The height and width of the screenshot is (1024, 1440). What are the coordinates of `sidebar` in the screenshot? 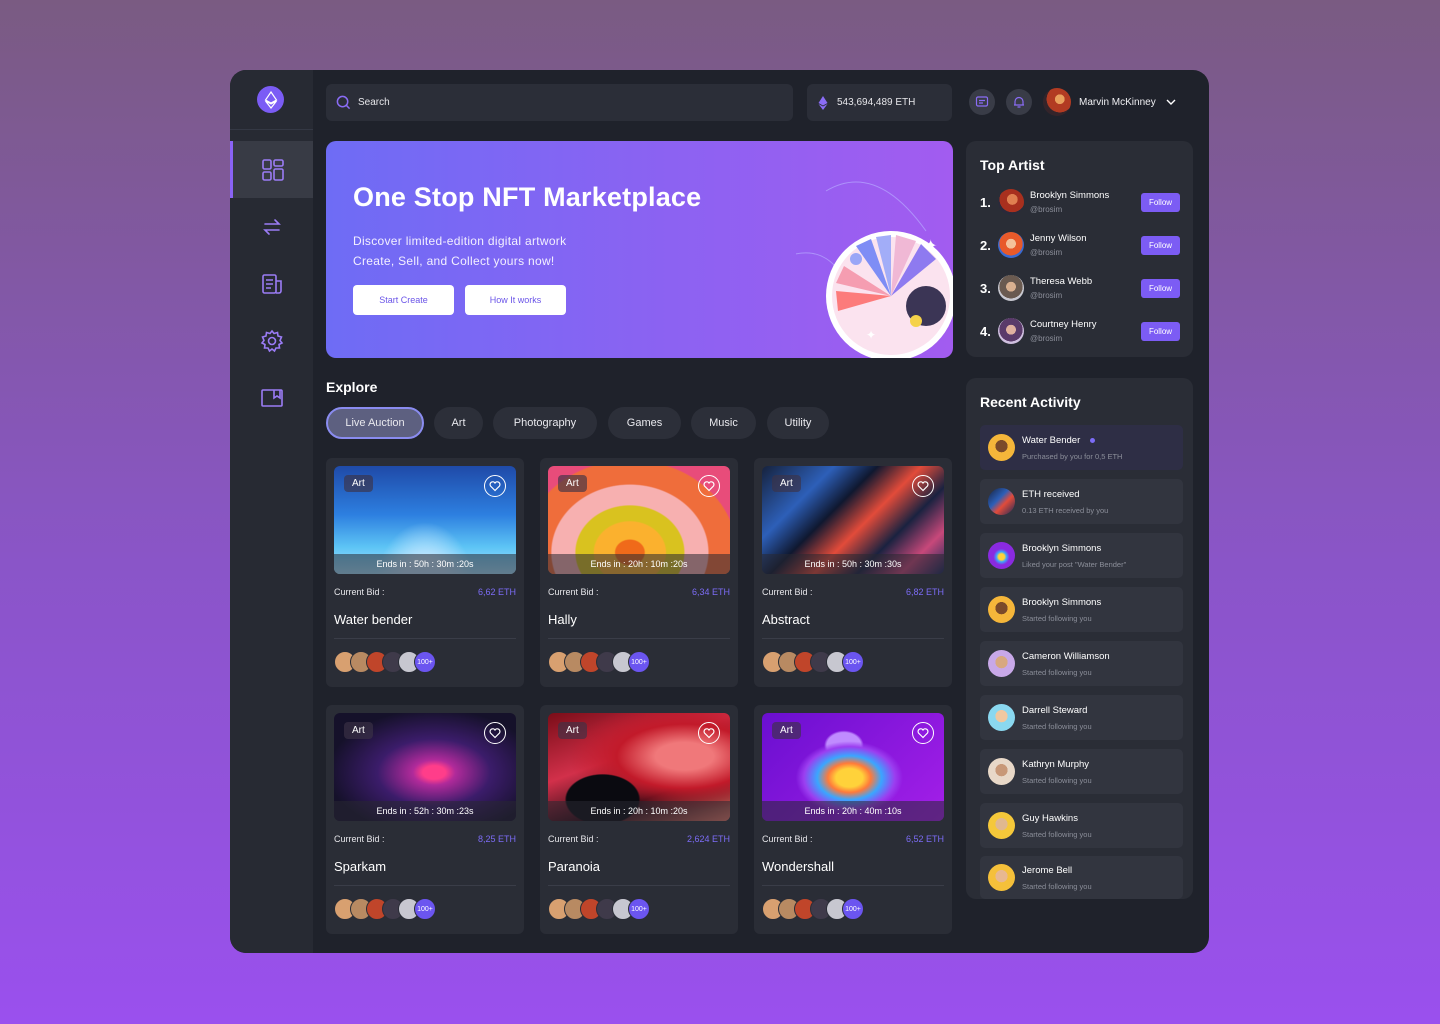 It's located at (271, 511).